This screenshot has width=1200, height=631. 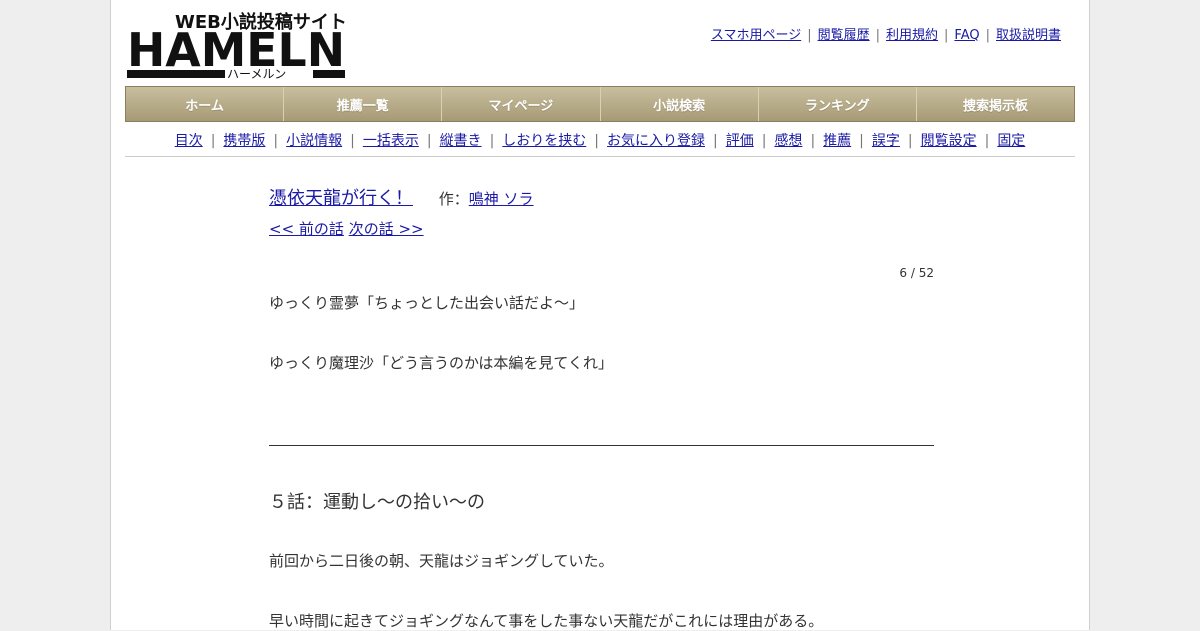 What do you see at coordinates (501, 199) in the screenshot?
I see `author-link: 鳴神 ソラ` at bounding box center [501, 199].